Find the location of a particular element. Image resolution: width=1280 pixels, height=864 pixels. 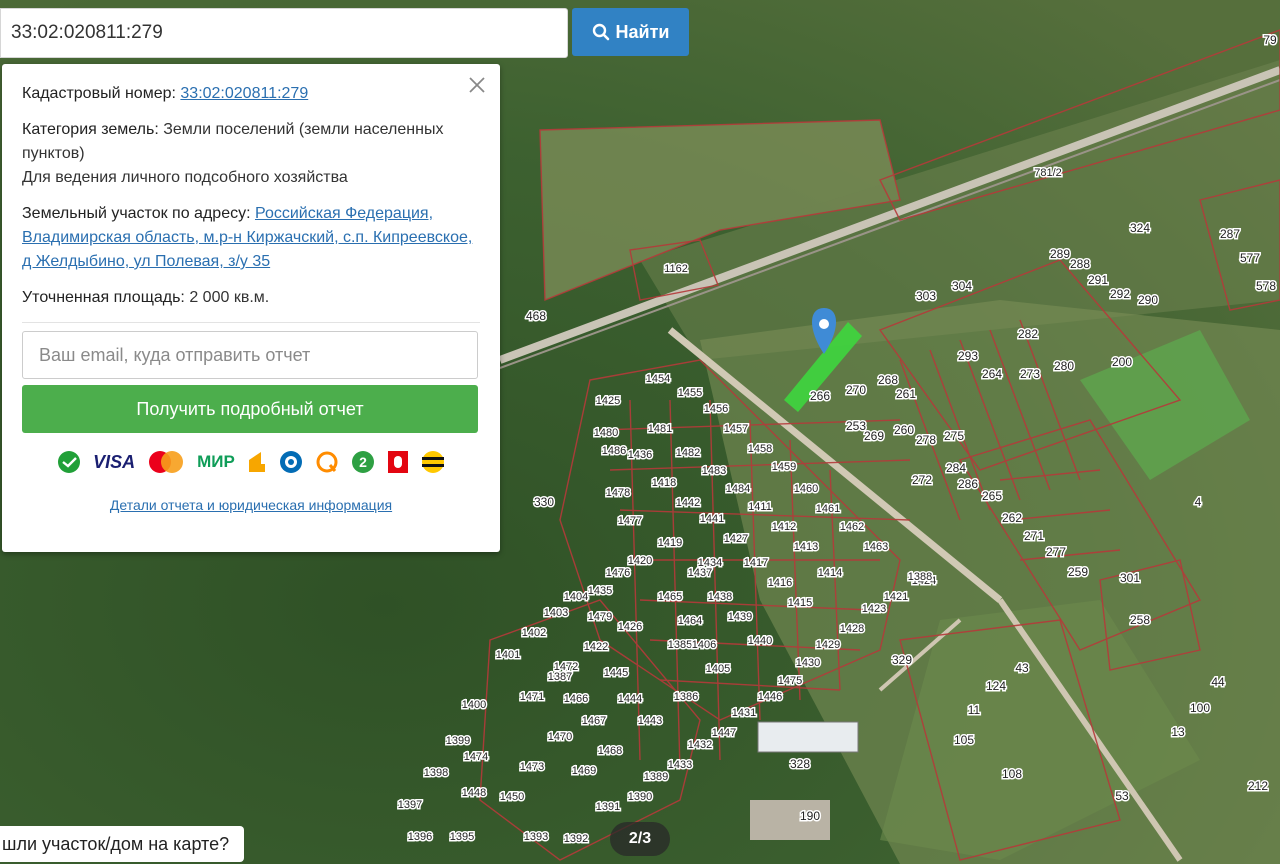

plot-label-1473: 1473 is located at coordinates (531, 767).